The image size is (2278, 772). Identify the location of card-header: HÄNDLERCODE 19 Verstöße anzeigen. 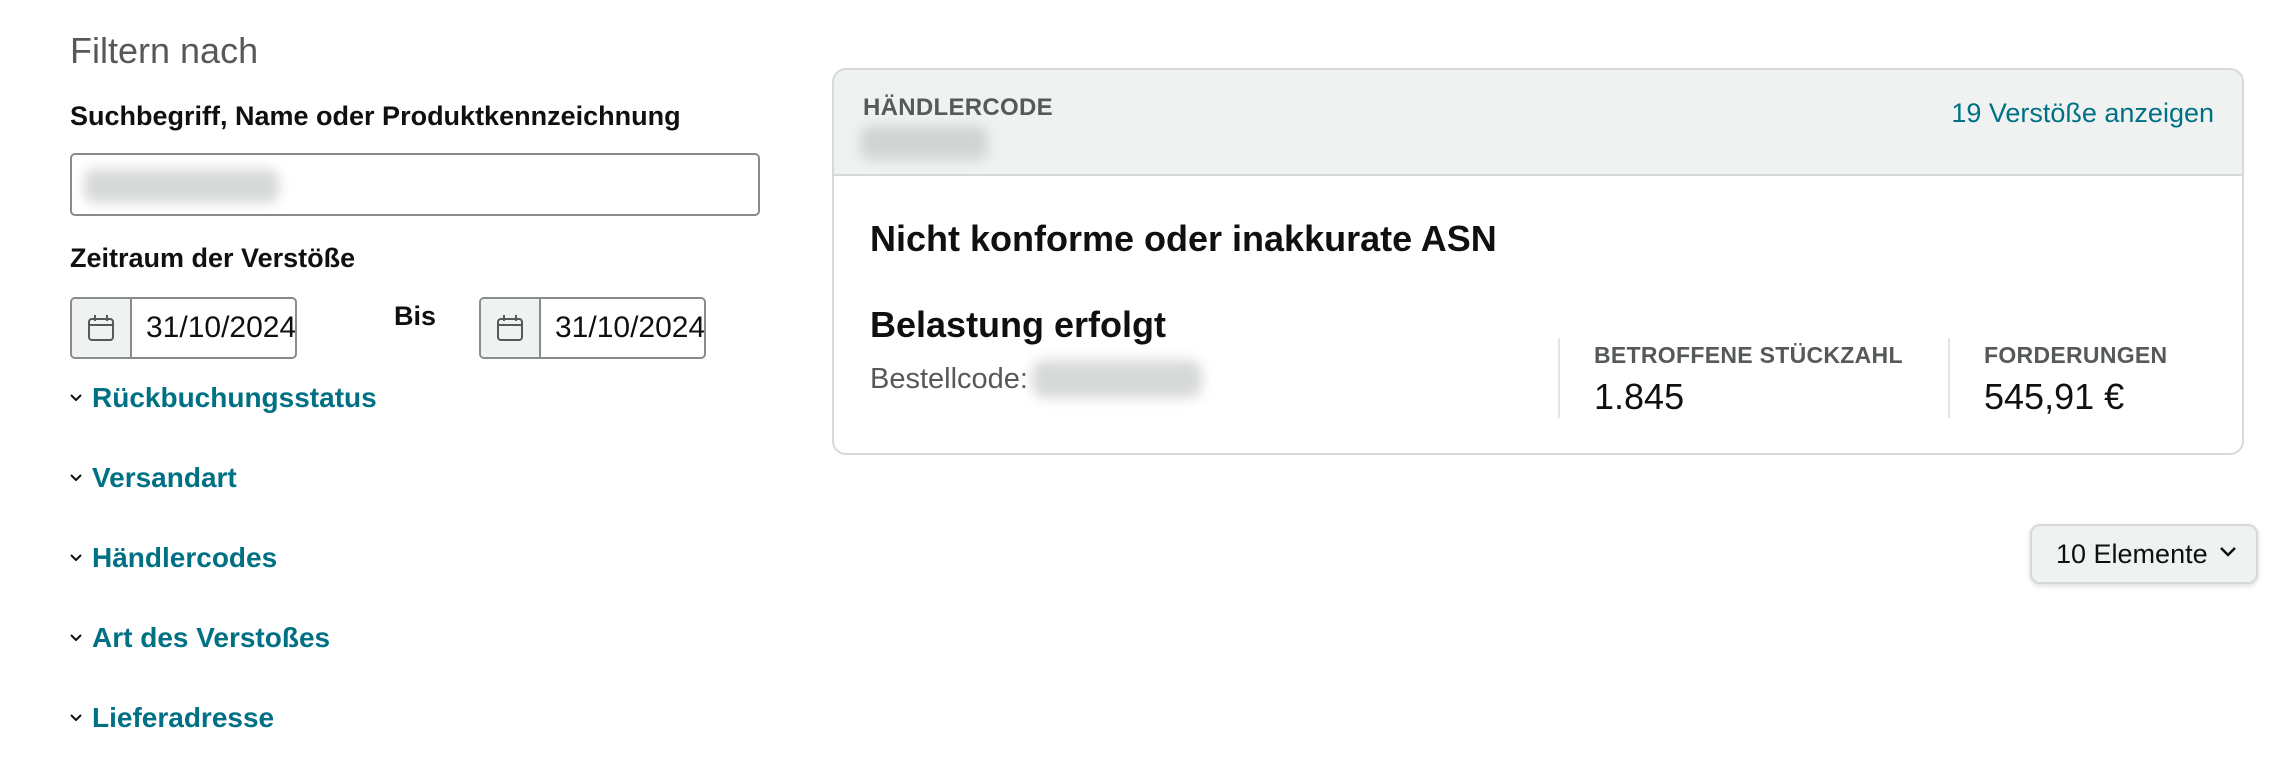
(1538, 123).